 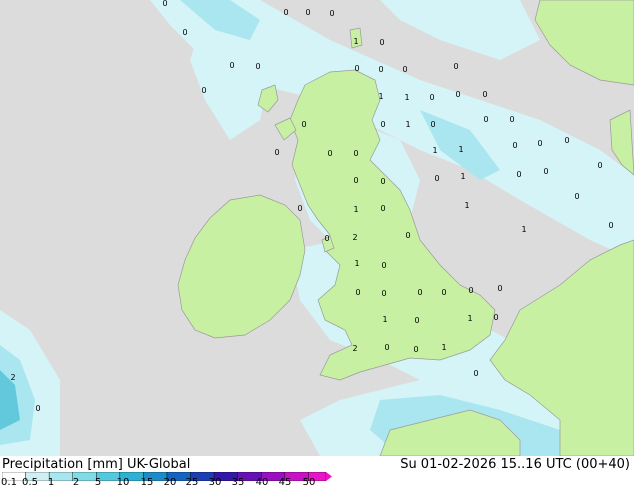 What do you see at coordinates (192, 482) in the screenshot?
I see `color-scale-tick-label: 25` at bounding box center [192, 482].